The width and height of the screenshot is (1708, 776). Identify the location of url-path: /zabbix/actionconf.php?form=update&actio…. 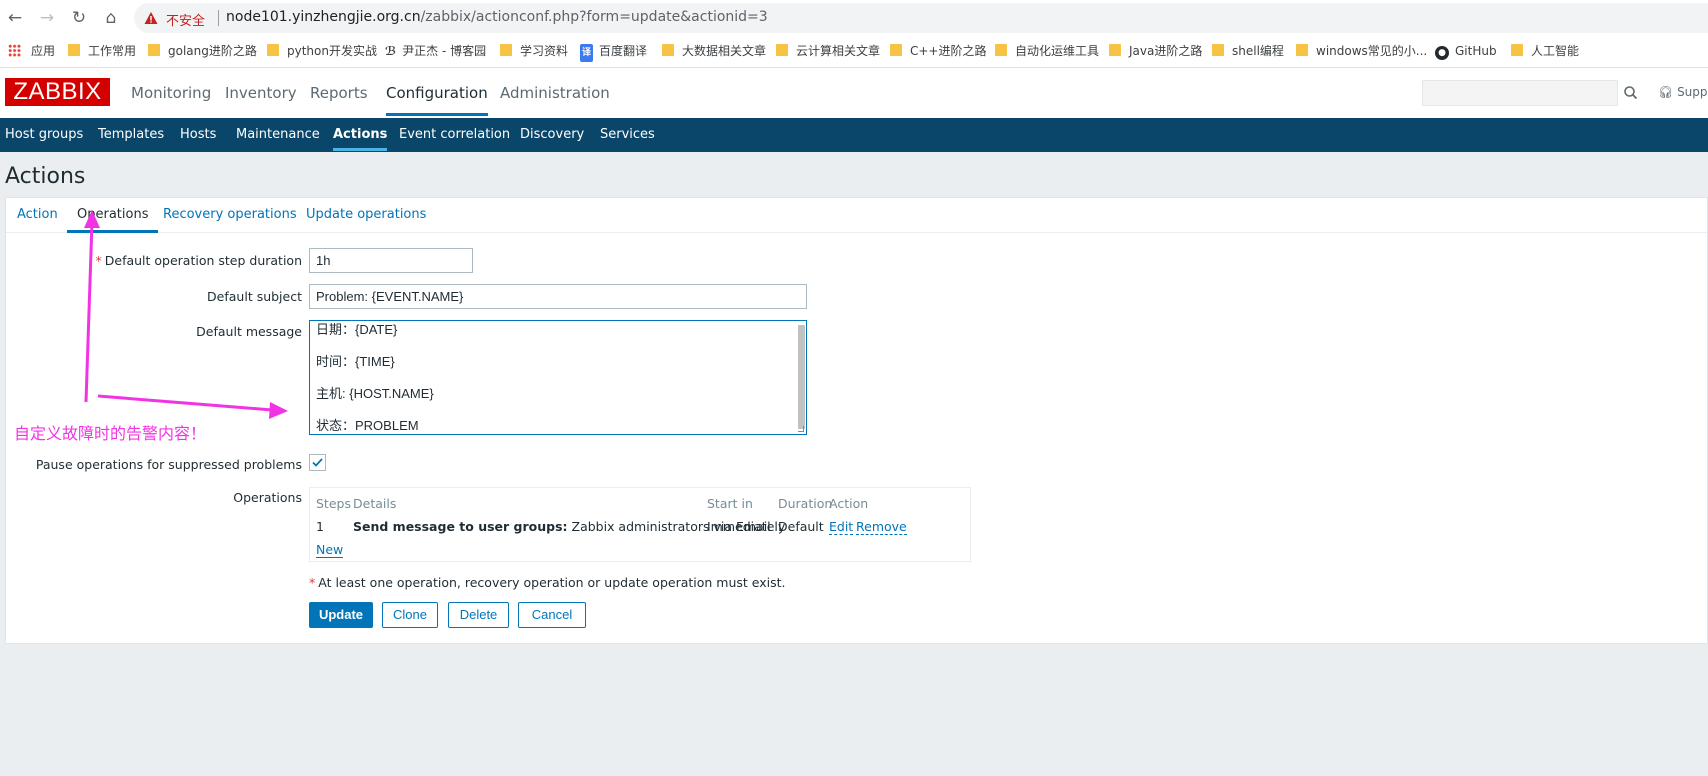
(594, 17).